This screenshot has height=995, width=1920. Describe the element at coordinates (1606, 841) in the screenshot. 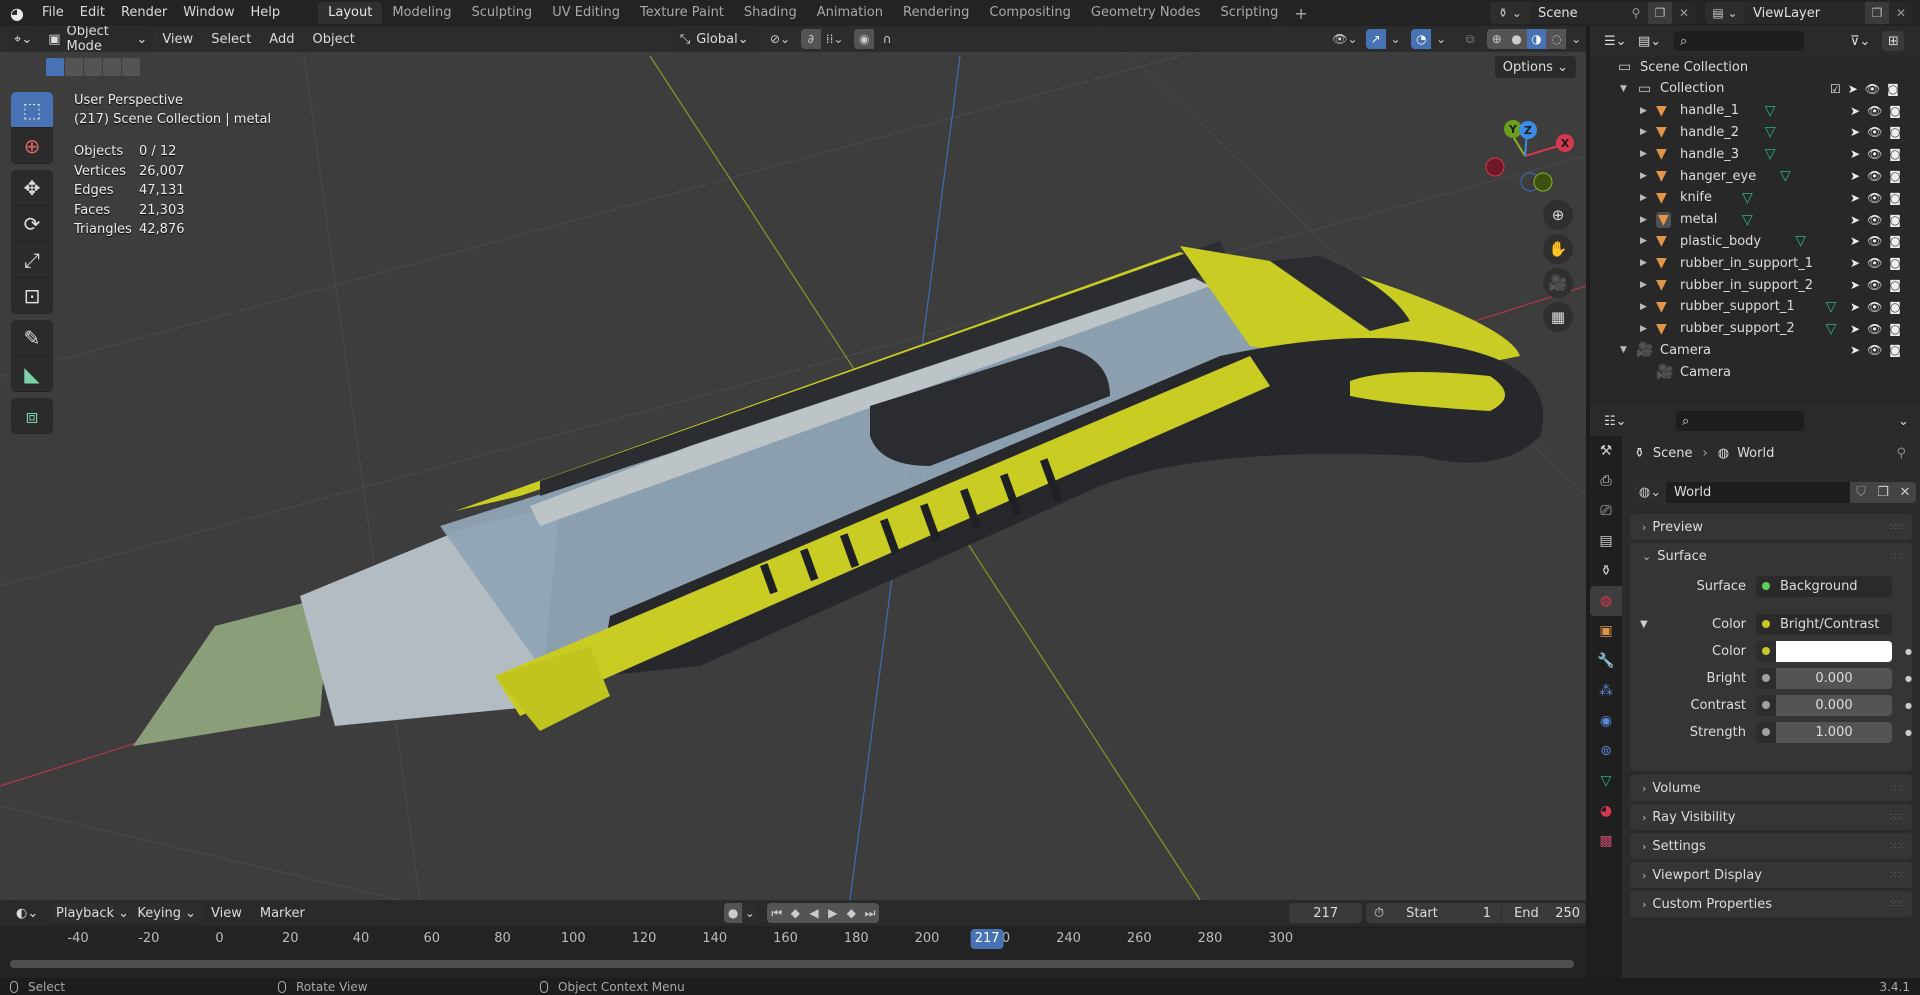

I see `texture-tab-icon: ▩` at that location.